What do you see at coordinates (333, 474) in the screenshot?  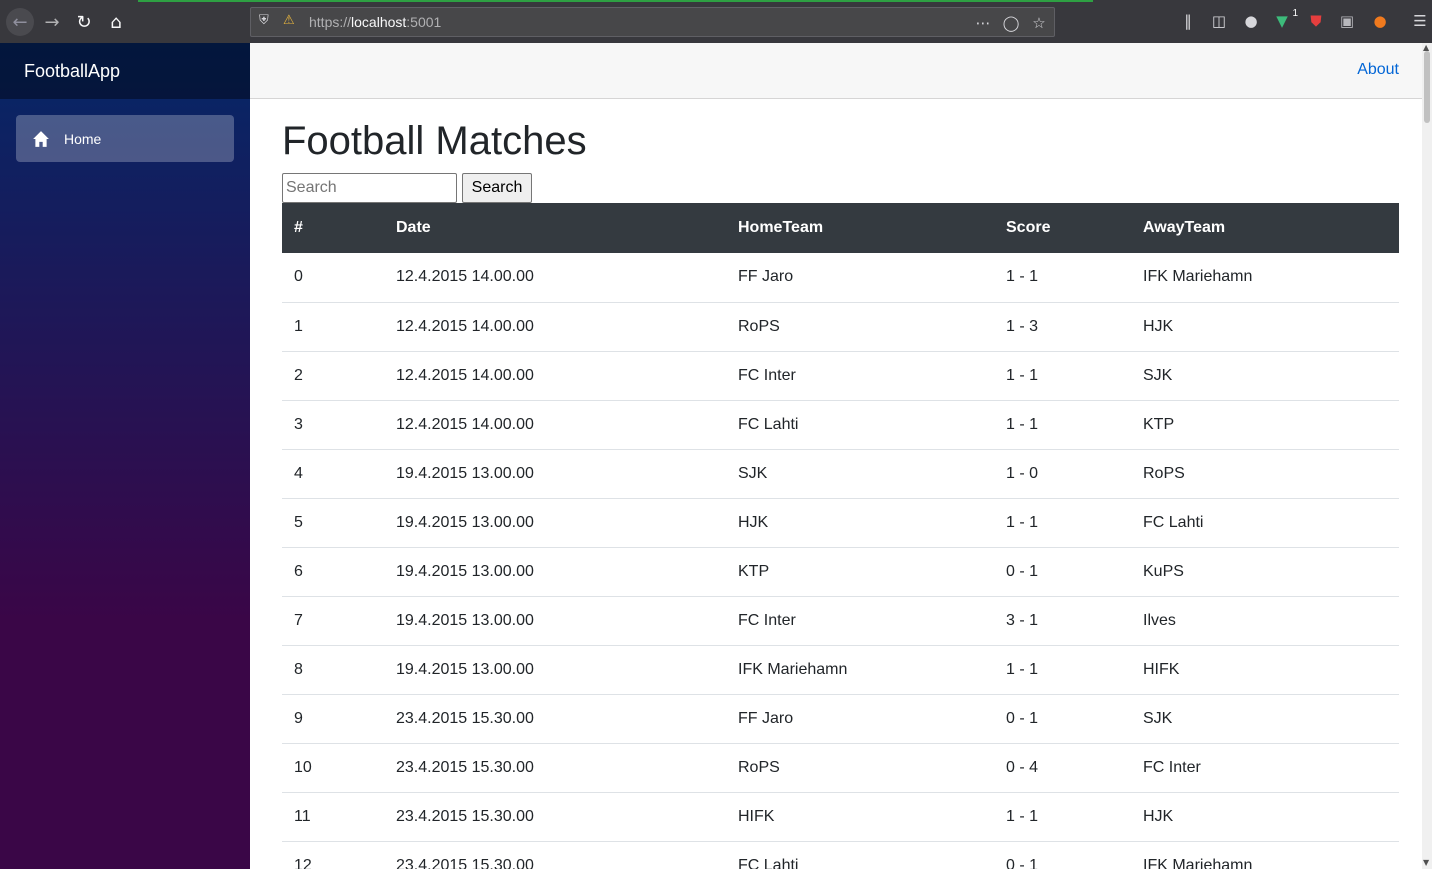 I see `cell-index: 4` at bounding box center [333, 474].